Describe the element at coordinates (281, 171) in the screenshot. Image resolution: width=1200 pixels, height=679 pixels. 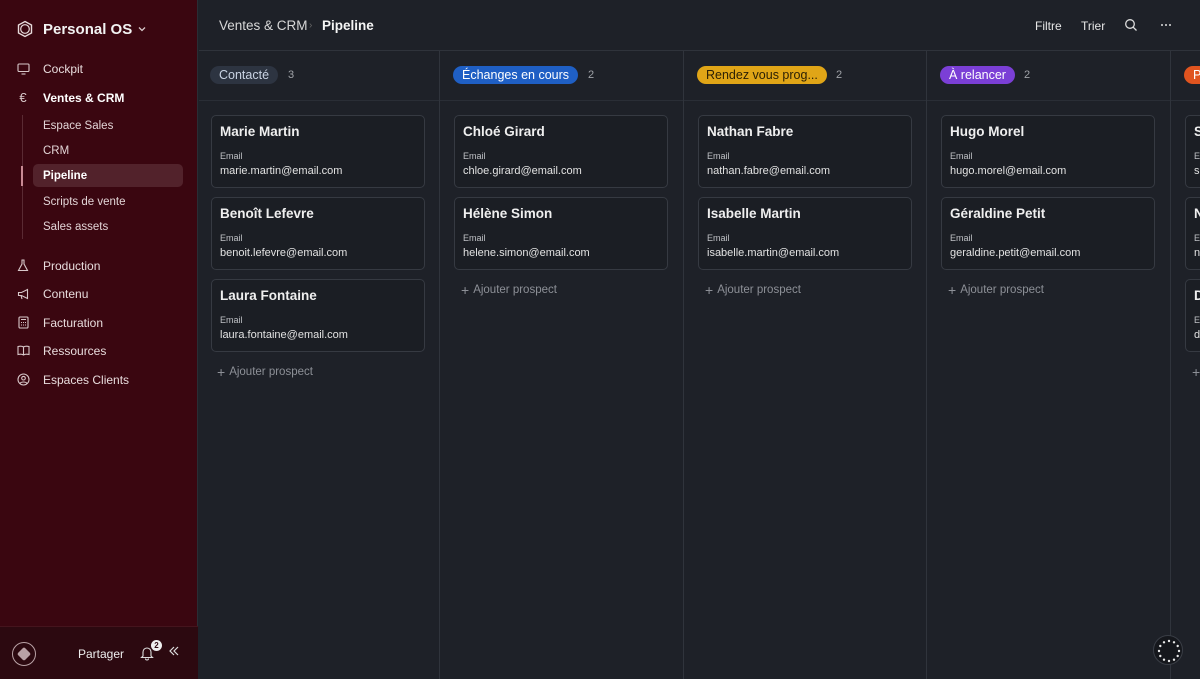
I see `prospect-email: marie.martin@email.com` at that location.